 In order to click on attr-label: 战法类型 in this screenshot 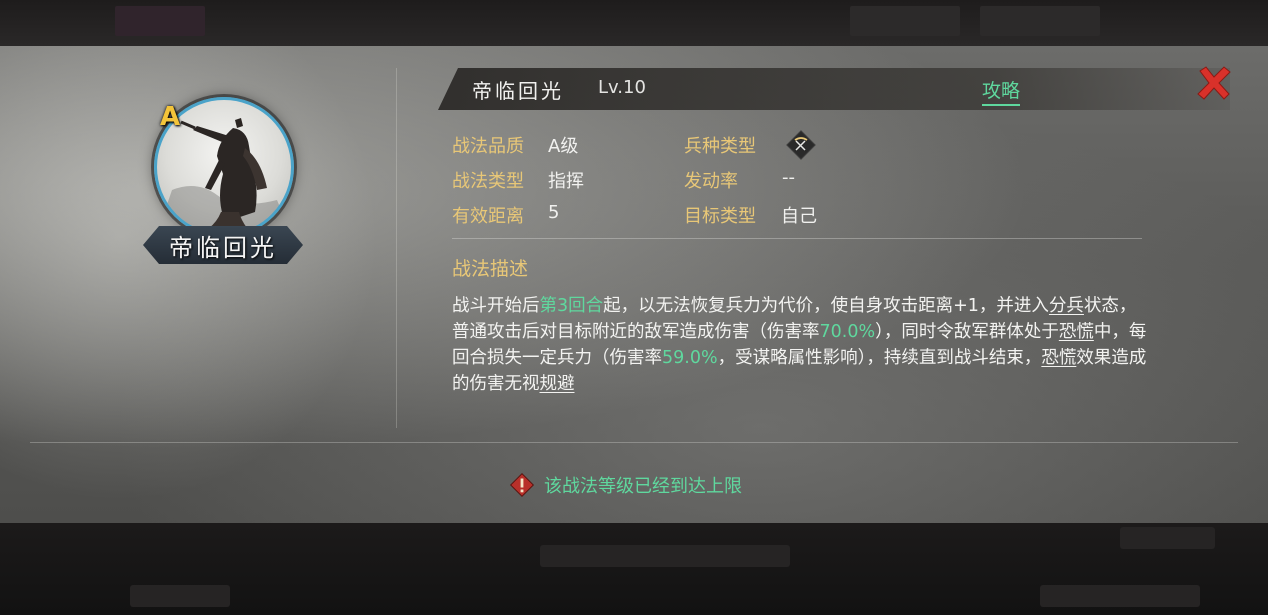, I will do `click(488, 181)`.